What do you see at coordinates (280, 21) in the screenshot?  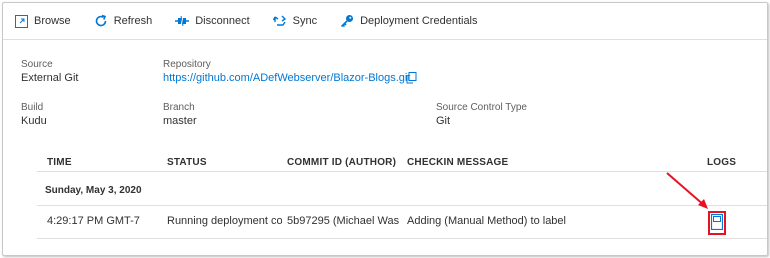 I see `sync-icon` at bounding box center [280, 21].